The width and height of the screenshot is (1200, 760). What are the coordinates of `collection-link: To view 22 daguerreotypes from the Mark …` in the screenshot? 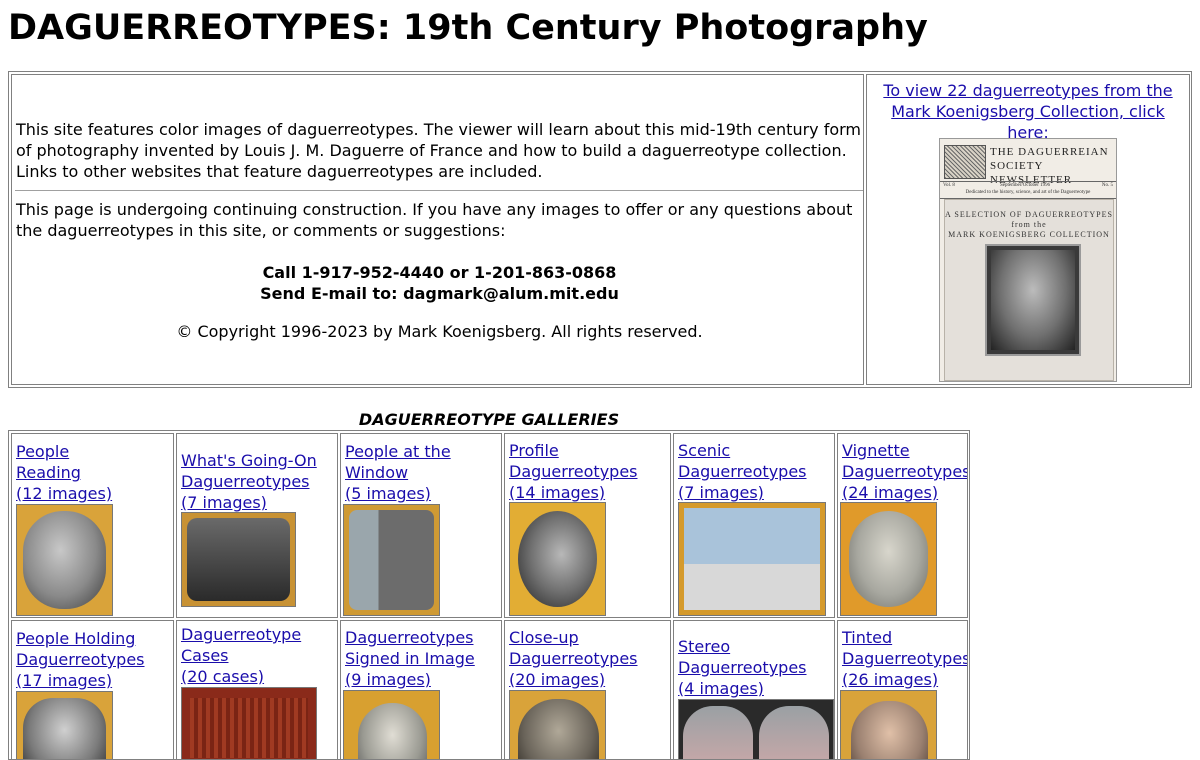 It's located at (1028, 111).